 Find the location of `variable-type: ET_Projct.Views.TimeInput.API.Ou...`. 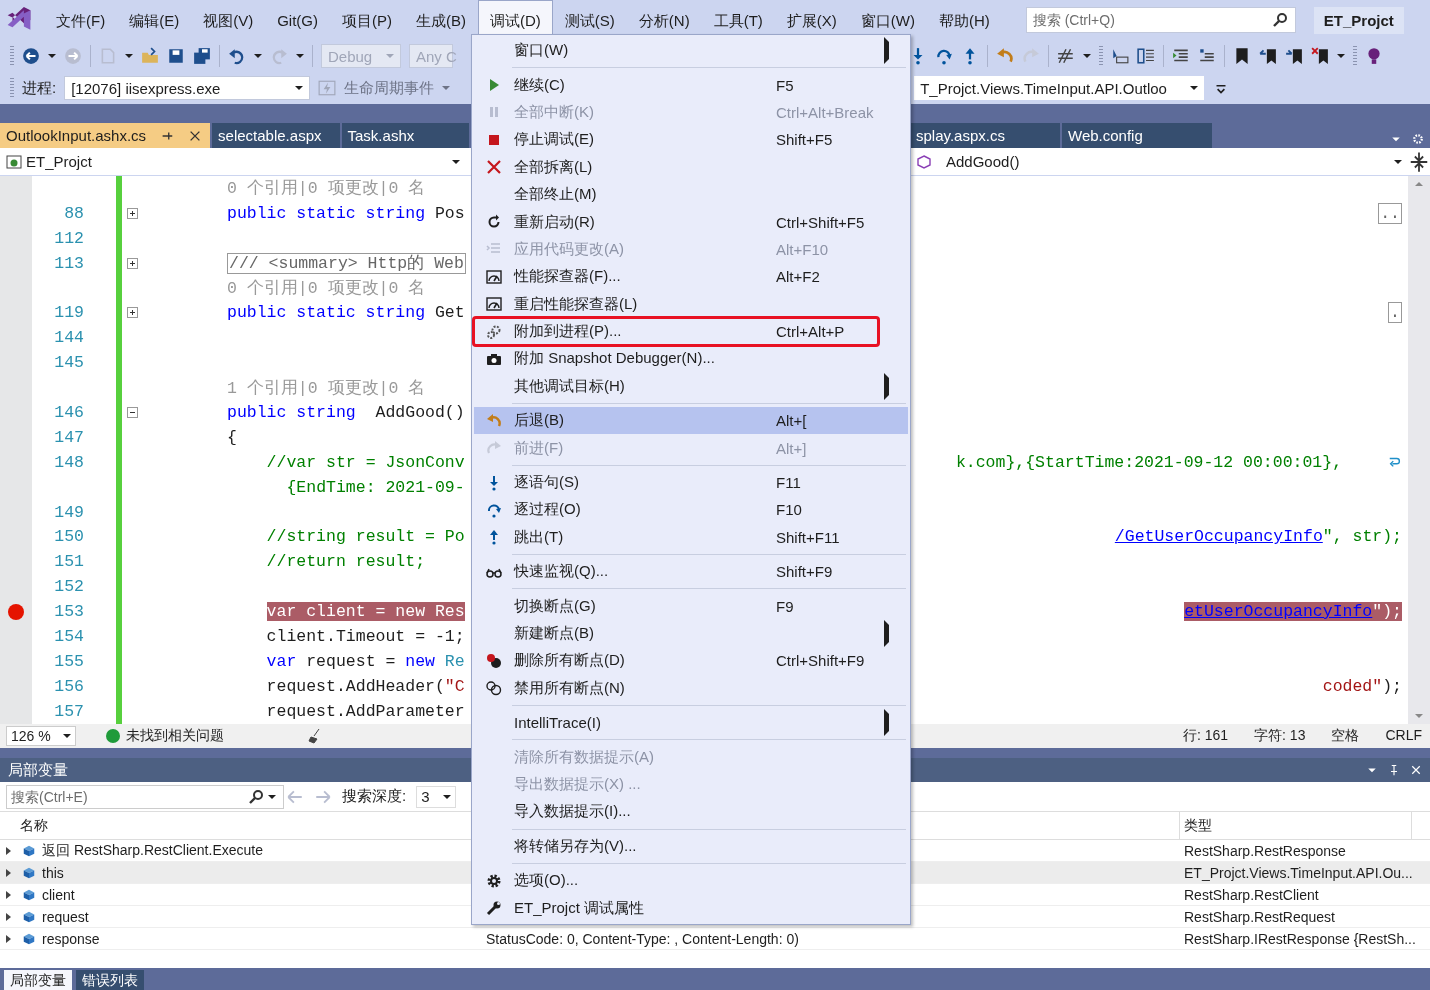

variable-type: ET_Projct.Views.TimeInput.API.Ou... is located at coordinates (1298, 872).